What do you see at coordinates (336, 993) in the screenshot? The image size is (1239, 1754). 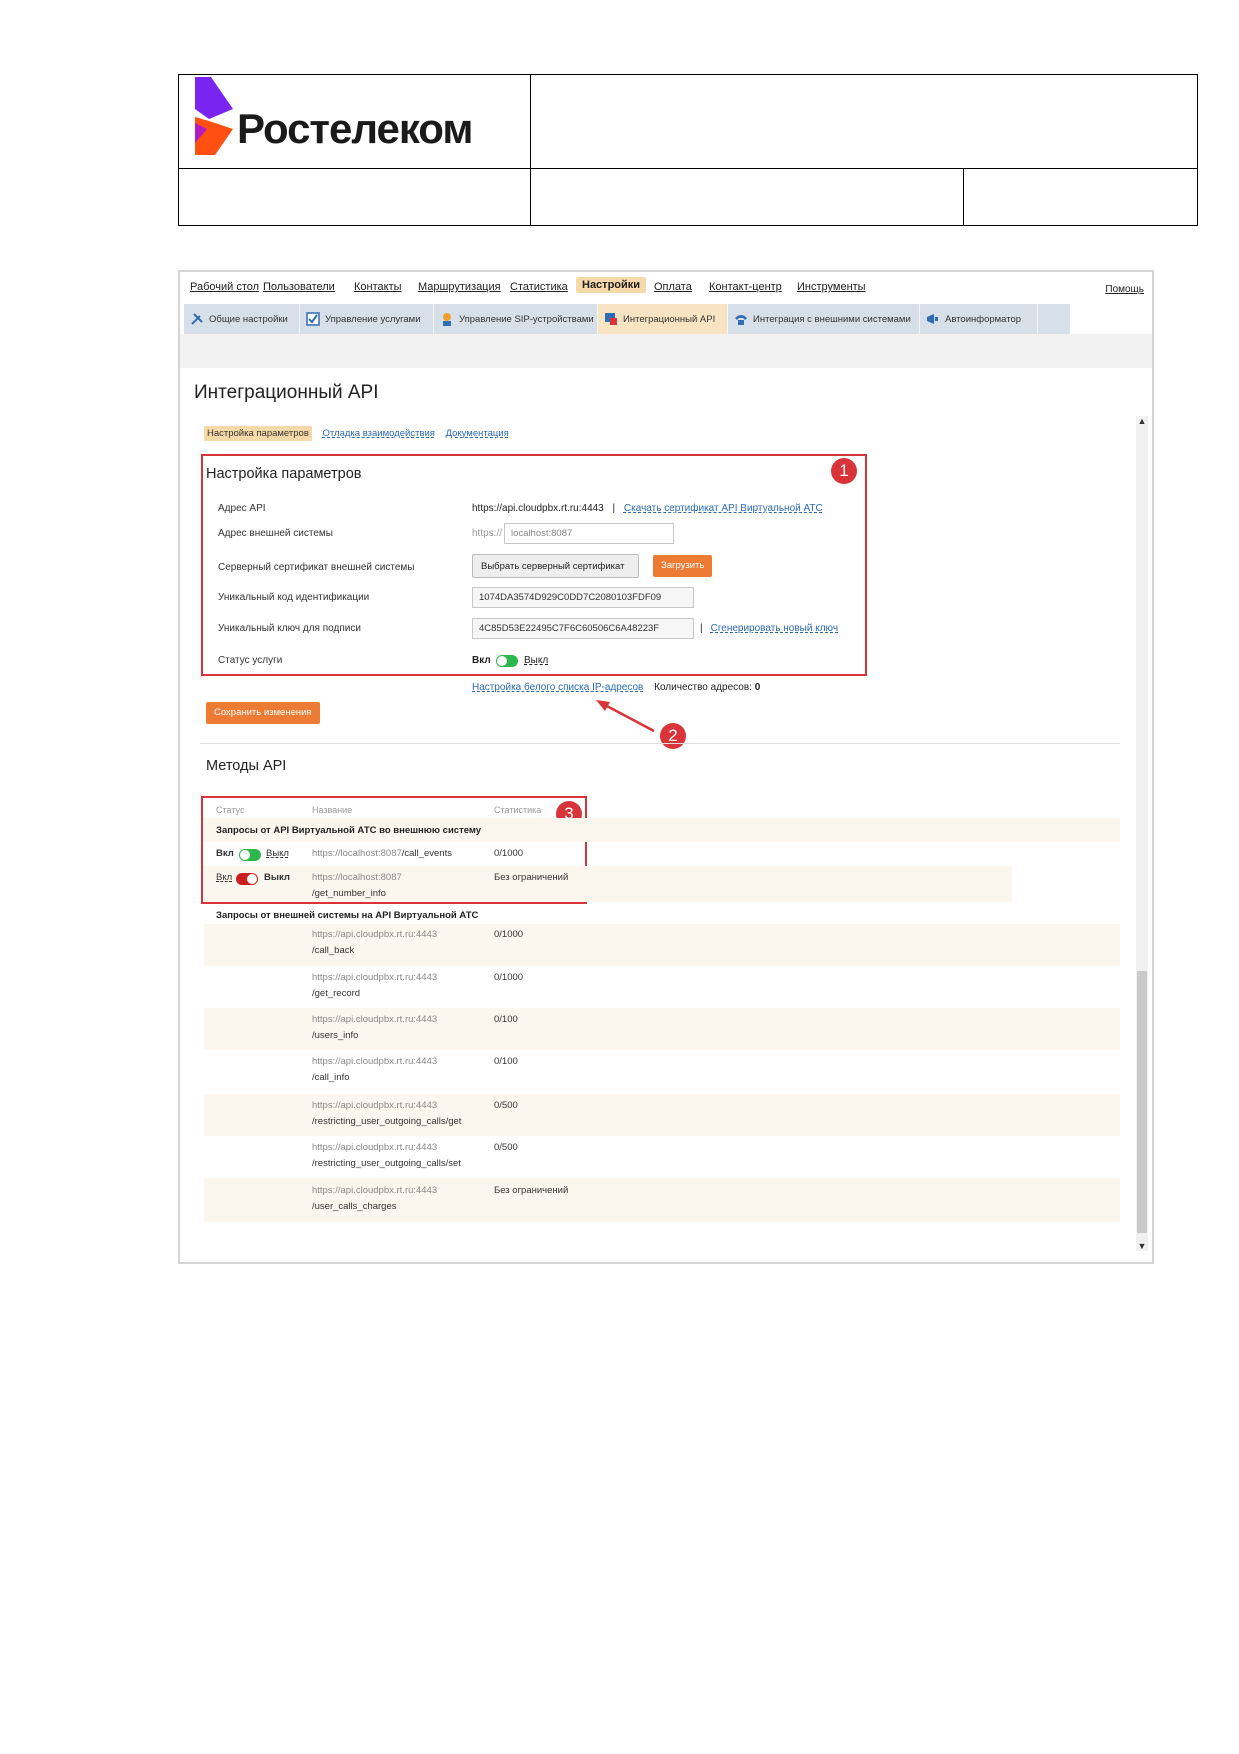 I see `method-path: /get_record` at bounding box center [336, 993].